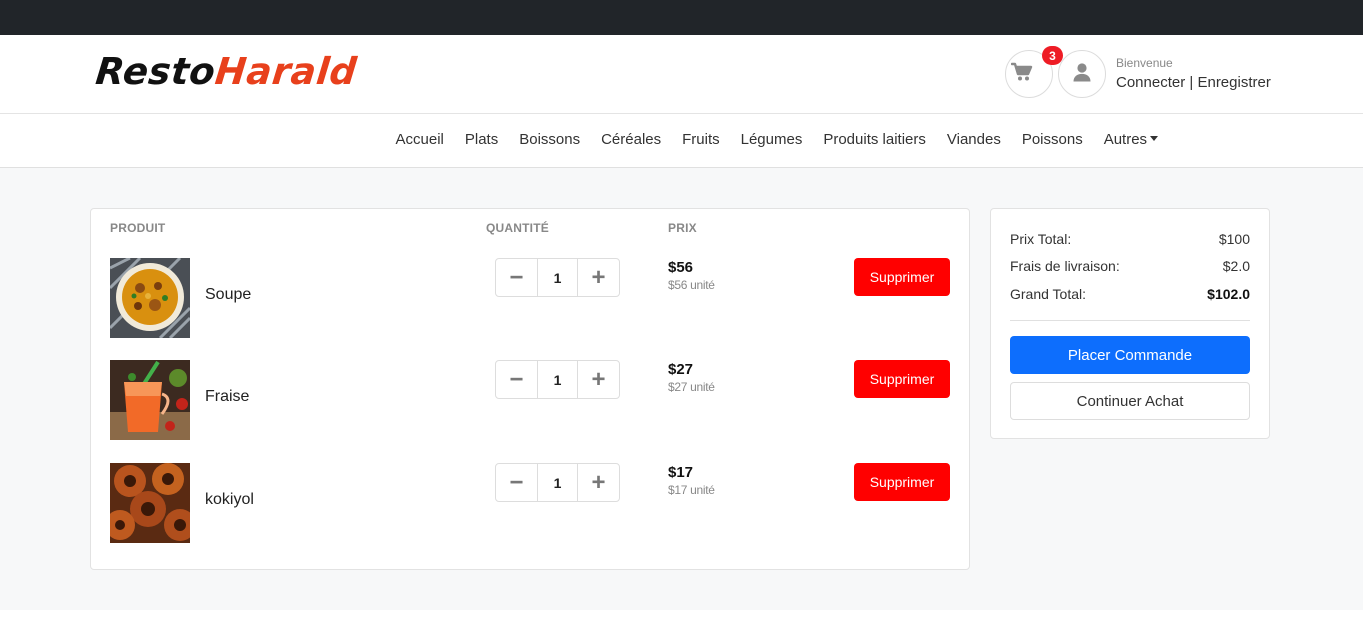 The height and width of the screenshot is (633, 1363). I want to click on subtotal-value: $100, so click(1234, 239).